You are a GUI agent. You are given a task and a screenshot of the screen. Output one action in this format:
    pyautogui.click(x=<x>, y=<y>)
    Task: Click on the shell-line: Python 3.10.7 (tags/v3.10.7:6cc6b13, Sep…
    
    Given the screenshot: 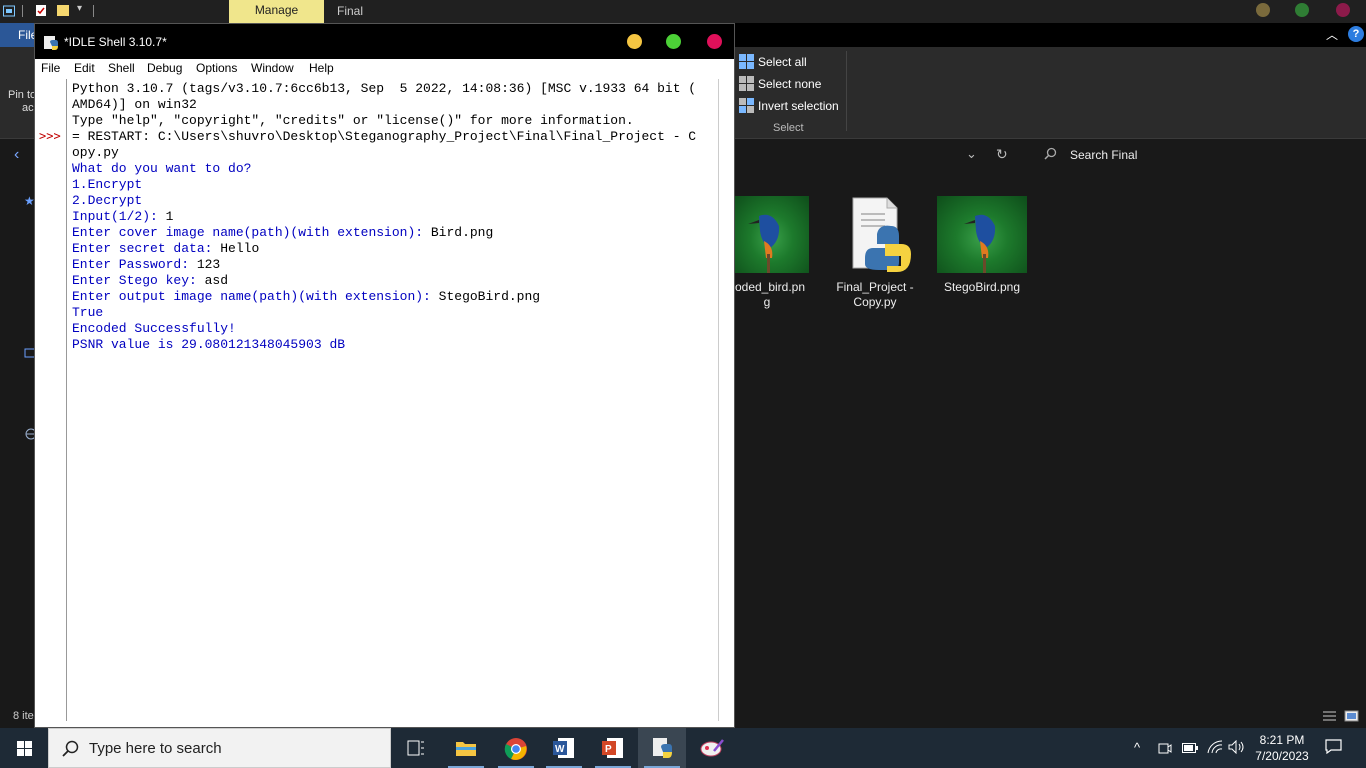 What is the action you would take?
    pyautogui.click(x=384, y=88)
    